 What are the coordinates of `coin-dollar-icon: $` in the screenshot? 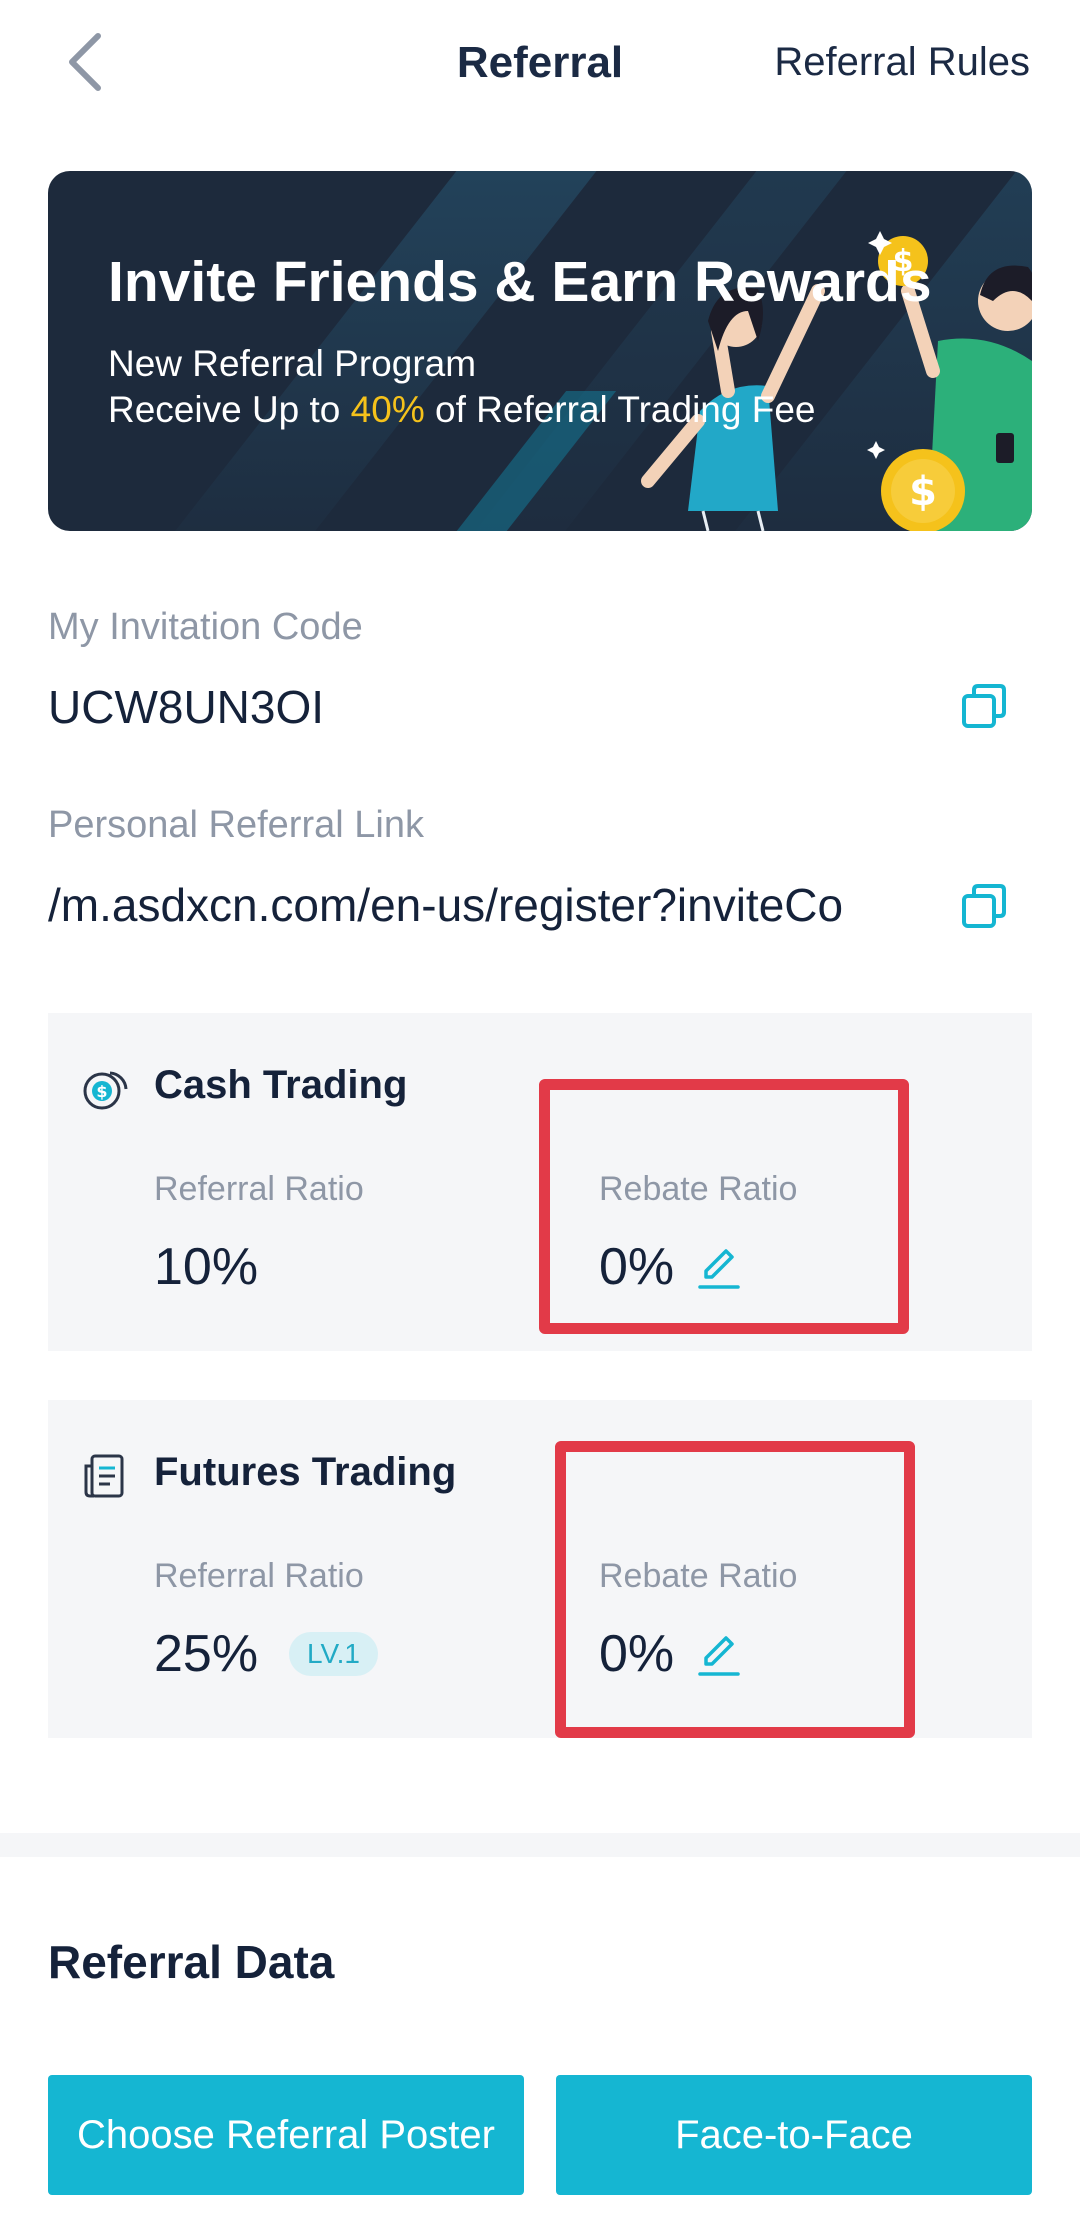 It's located at (105, 1090).